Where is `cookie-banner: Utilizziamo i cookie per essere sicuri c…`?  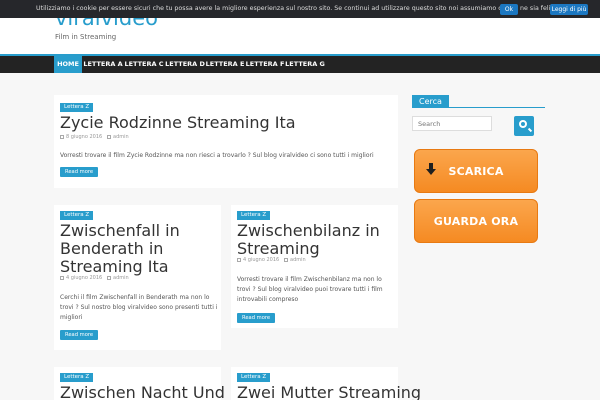 cookie-banner: Utilizziamo i cookie per essere sicuri c… is located at coordinates (300, 9).